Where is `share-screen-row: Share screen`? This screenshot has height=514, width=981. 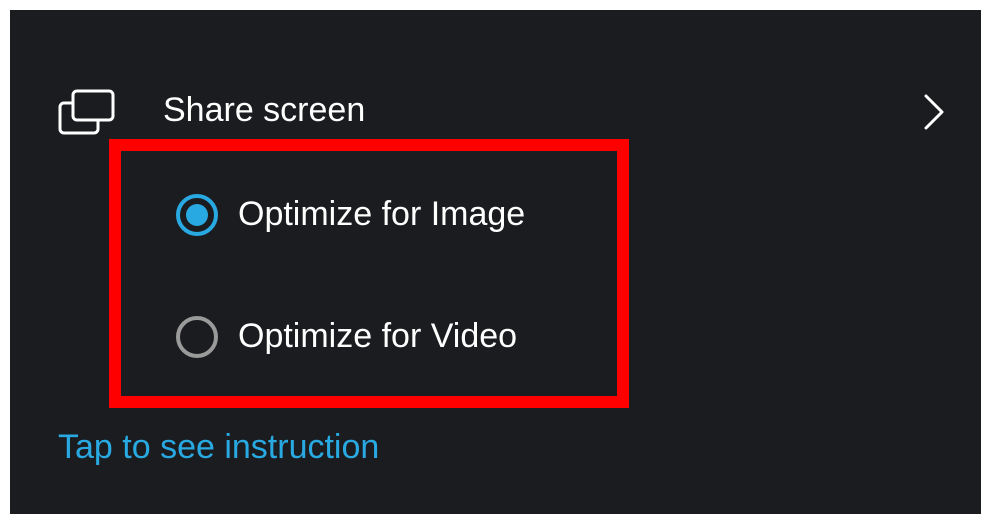 share-screen-row: Share screen is located at coordinates (495, 112).